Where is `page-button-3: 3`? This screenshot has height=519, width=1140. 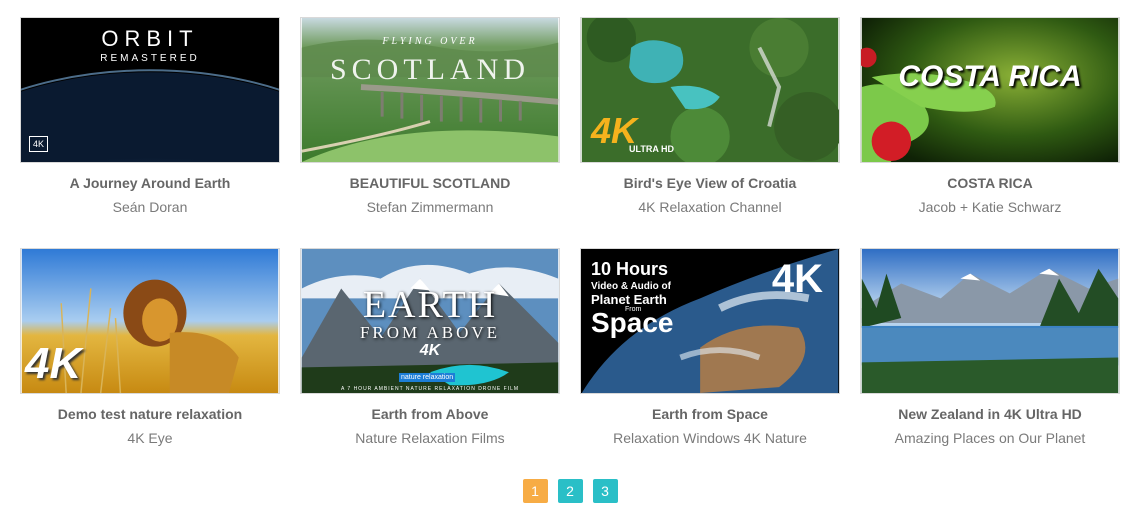
page-button-3: 3 is located at coordinates (605, 491).